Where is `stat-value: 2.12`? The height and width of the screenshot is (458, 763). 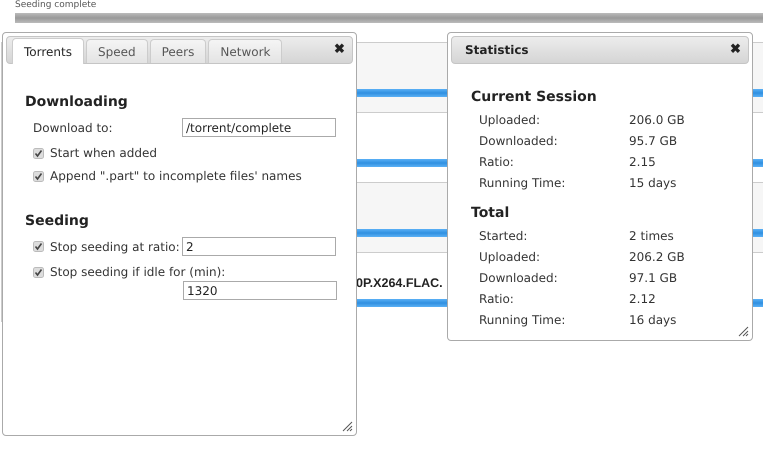
stat-value: 2.12 is located at coordinates (643, 300).